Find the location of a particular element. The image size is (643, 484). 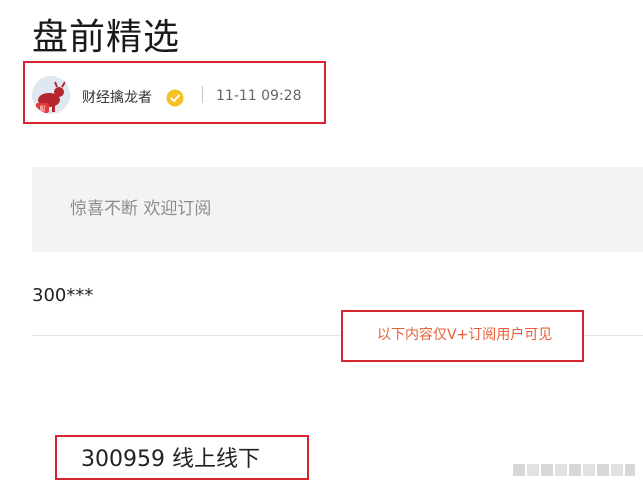

author-name: 财经擒龙者 is located at coordinates (117, 98).